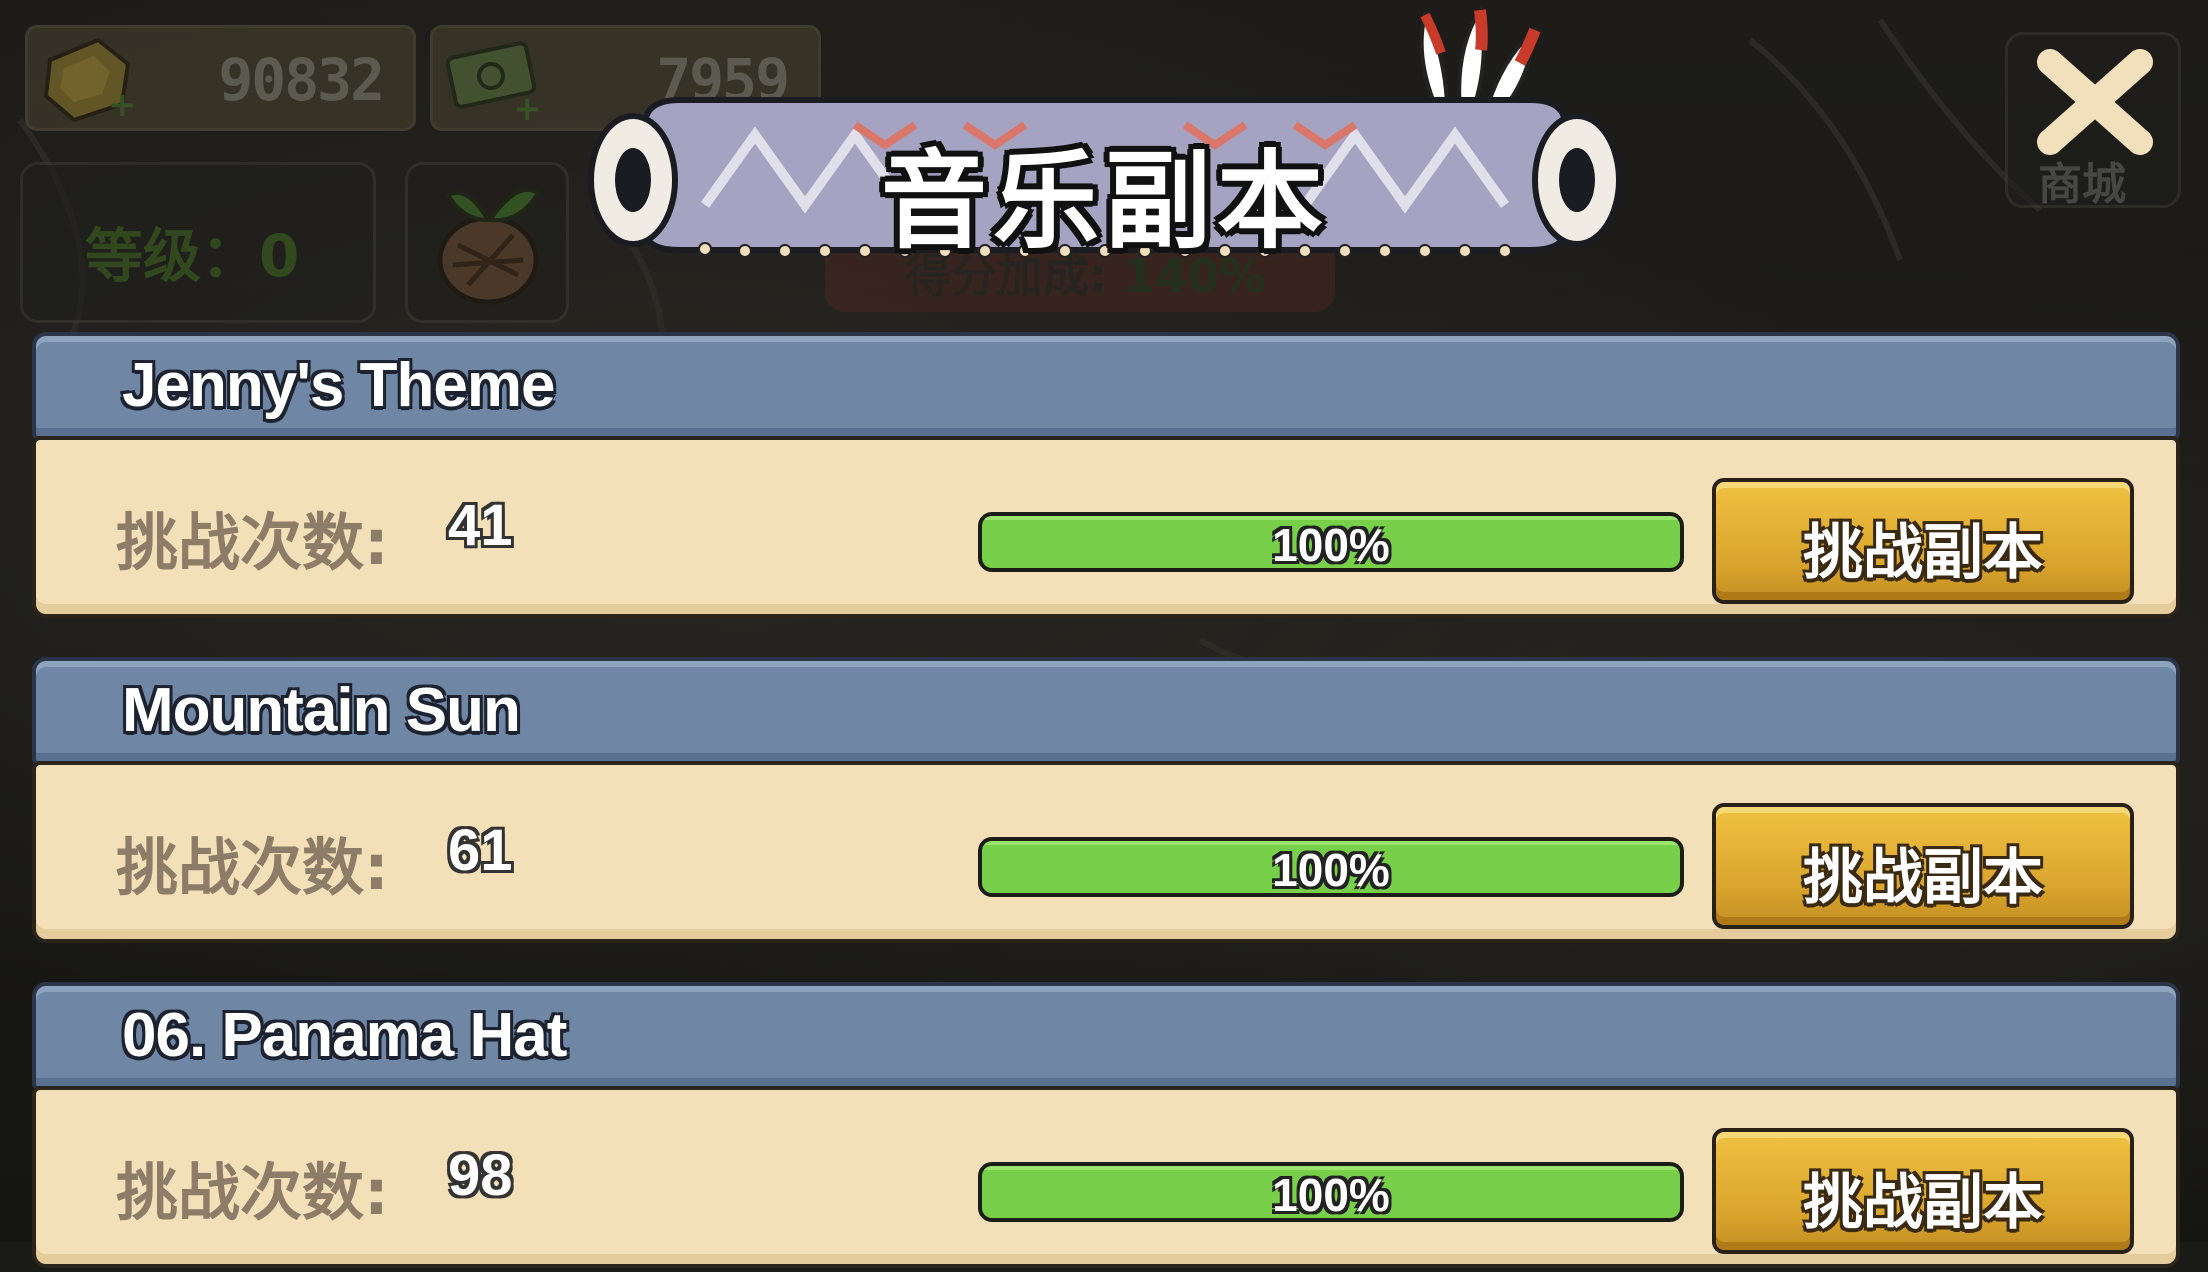  Describe the element at coordinates (489, 246) in the screenshot. I see `seed-icon` at that location.